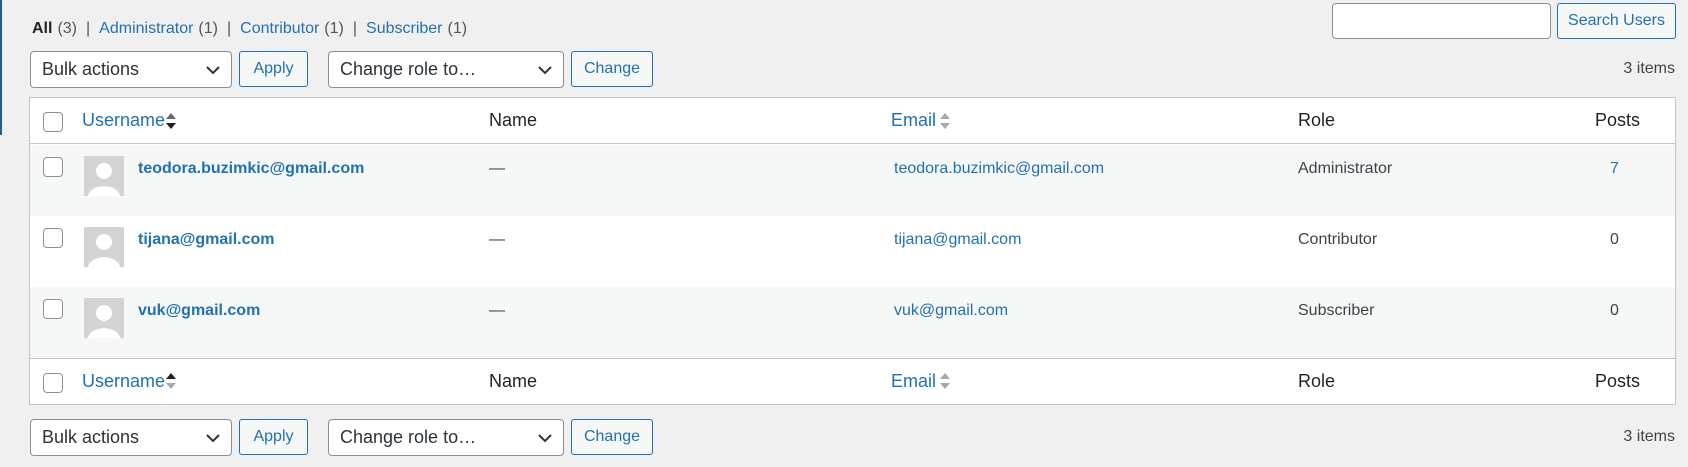 Image resolution: width=1688 pixels, height=467 pixels. Describe the element at coordinates (1618, 381) in the screenshot. I see `column-posts-footer: Posts` at that location.